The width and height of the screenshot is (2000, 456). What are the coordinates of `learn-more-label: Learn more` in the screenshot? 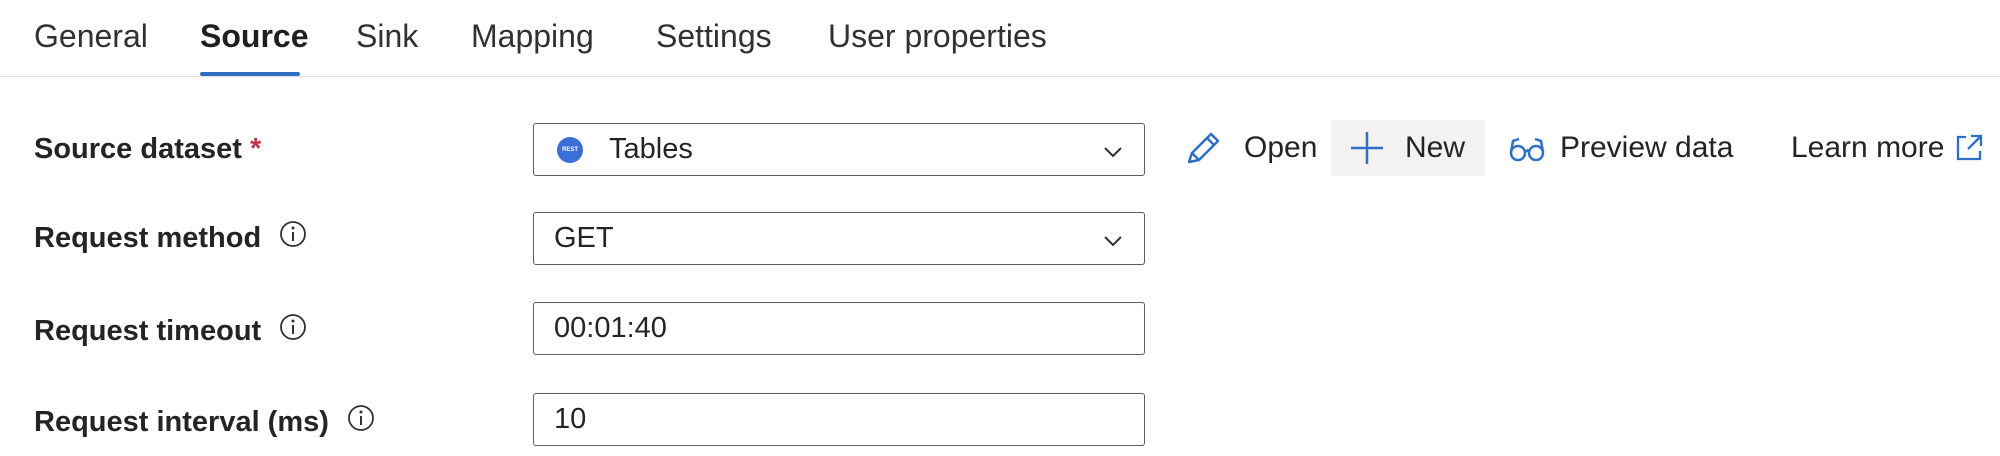 It's located at (1868, 147).